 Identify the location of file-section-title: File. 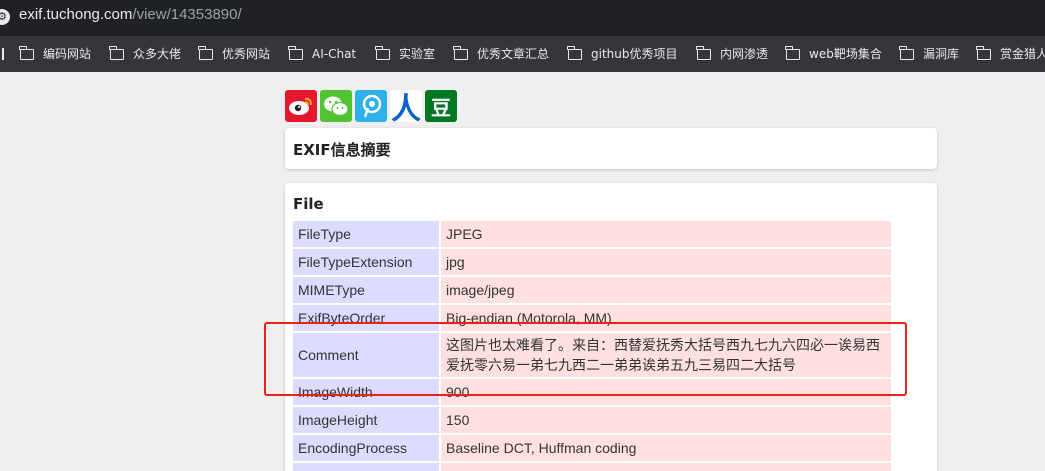
(308, 204).